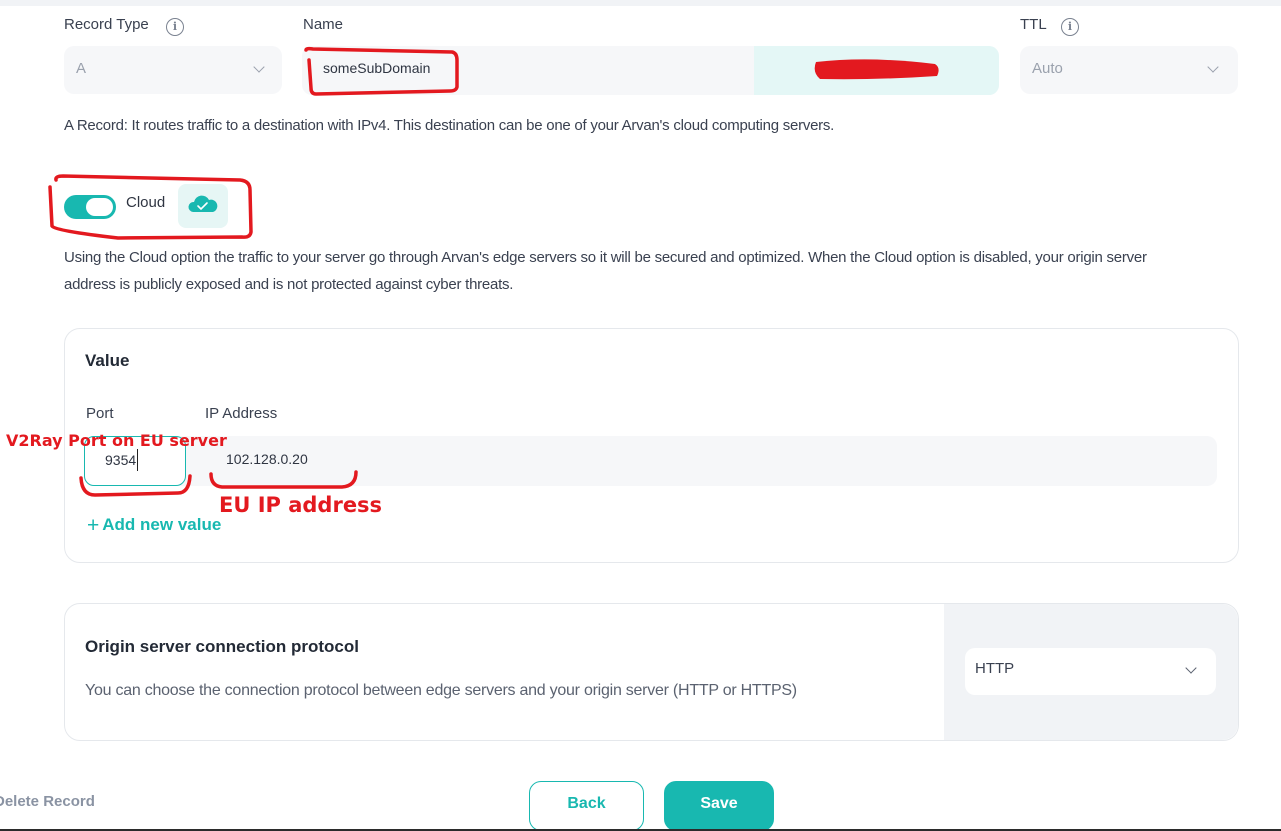 Image resolution: width=1281 pixels, height=831 pixels. What do you see at coordinates (995, 668) in the screenshot?
I see `protocol-value: HTTP` at bounding box center [995, 668].